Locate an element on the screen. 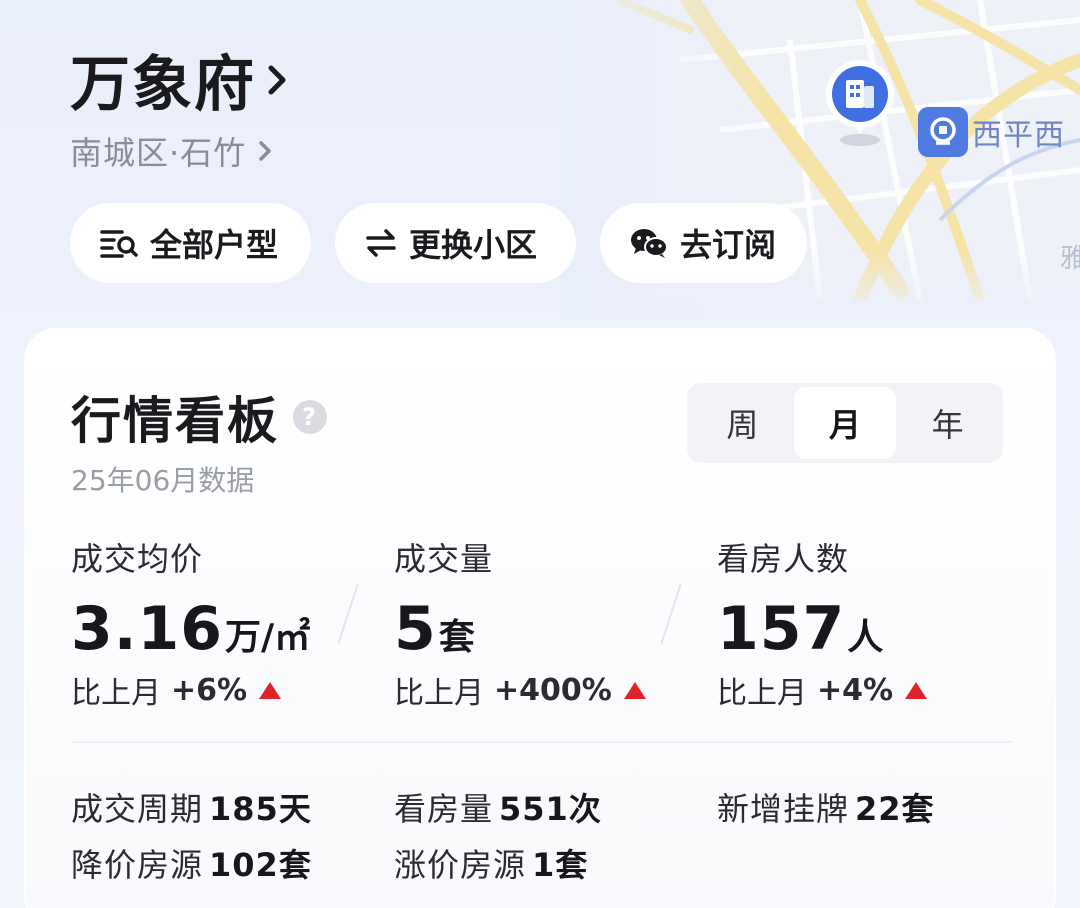 This screenshot has height=908, width=1080. action-pills: 全部户型 更换小区 去订阅 is located at coordinates (438, 243).